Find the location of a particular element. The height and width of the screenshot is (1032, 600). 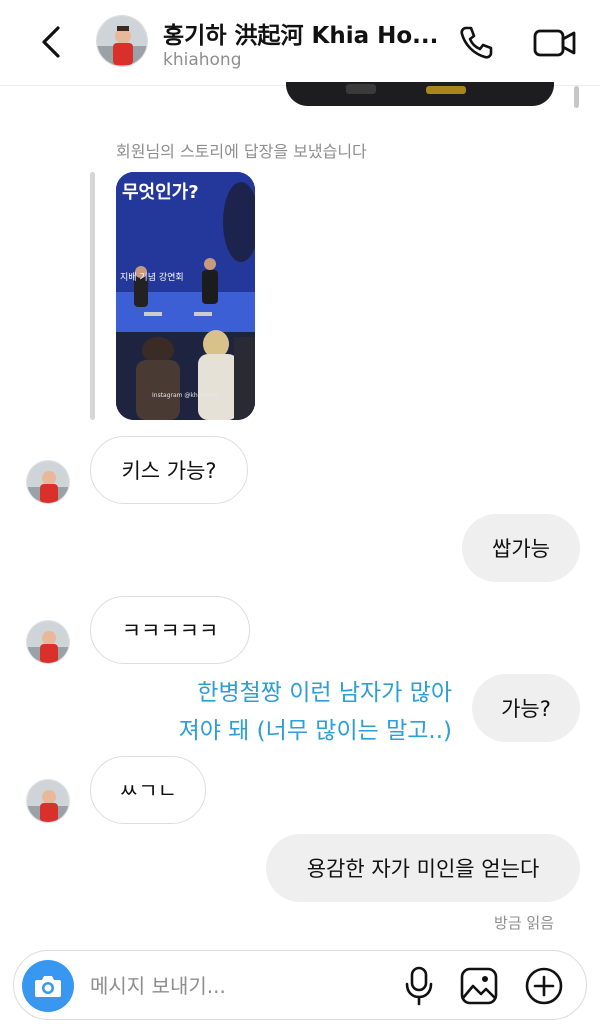

message-input is located at coordinates (240, 986).